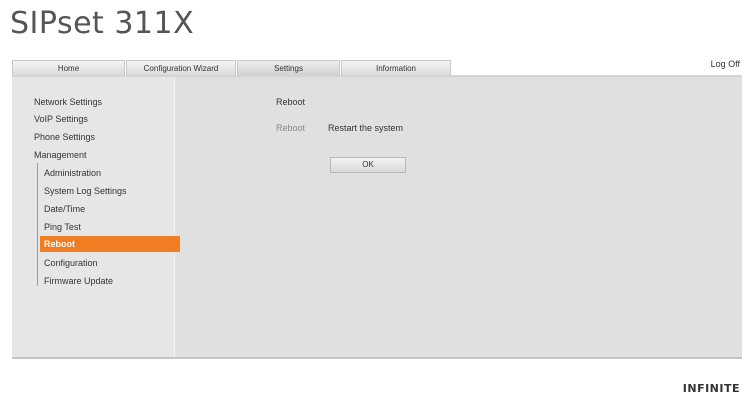  What do you see at coordinates (72, 173) in the screenshot?
I see `sidebar-subitem-administration: Administration` at bounding box center [72, 173].